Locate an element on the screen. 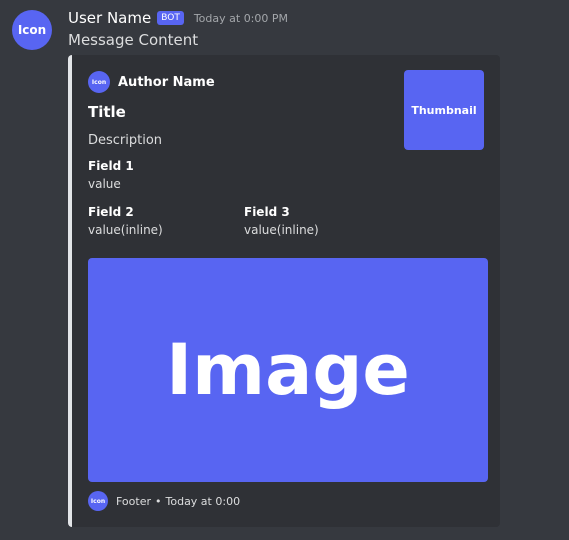 The height and width of the screenshot is (540, 569). footer-timestamp: Today at 0:00 is located at coordinates (203, 501).